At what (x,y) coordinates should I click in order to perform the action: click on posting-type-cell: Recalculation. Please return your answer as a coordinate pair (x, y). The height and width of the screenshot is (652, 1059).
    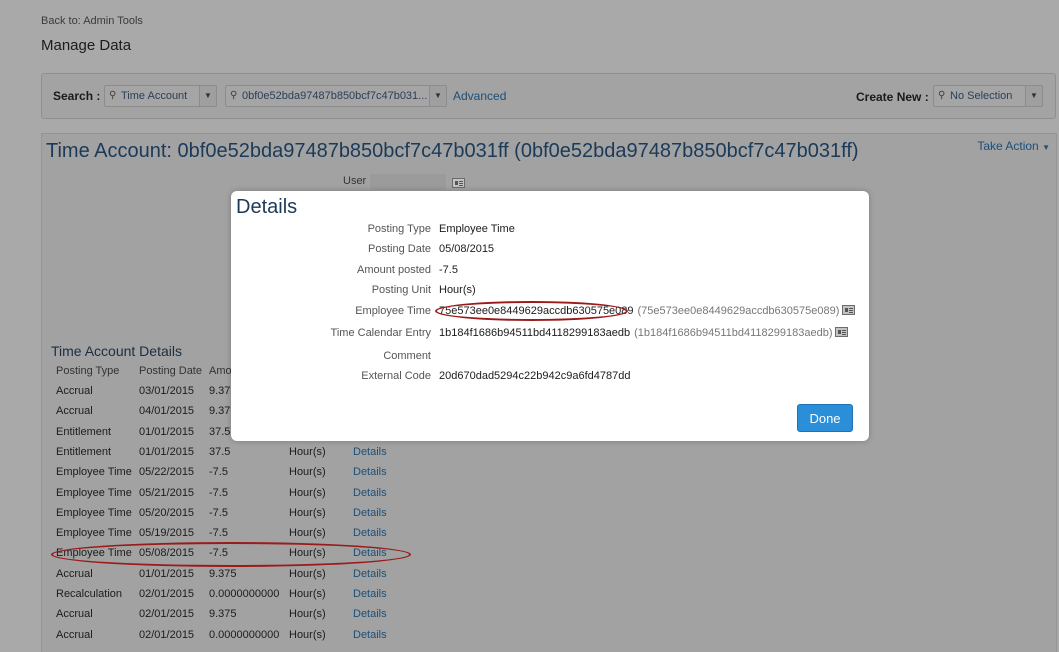
    Looking at the image, I should click on (89, 594).